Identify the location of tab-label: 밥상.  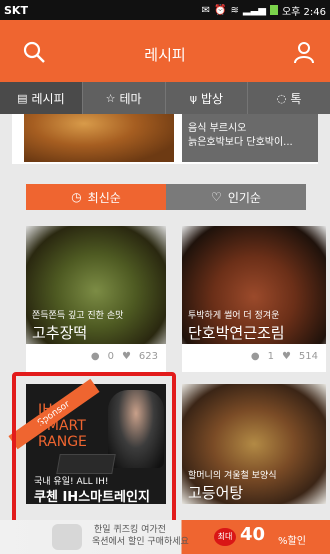
(212, 98).